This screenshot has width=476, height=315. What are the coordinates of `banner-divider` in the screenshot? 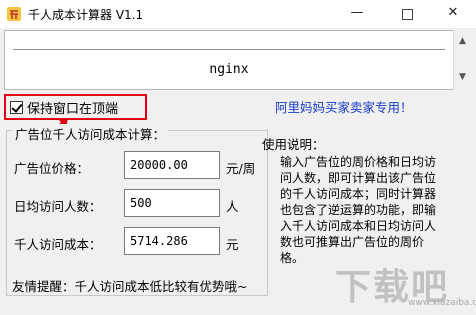 It's located at (229, 49).